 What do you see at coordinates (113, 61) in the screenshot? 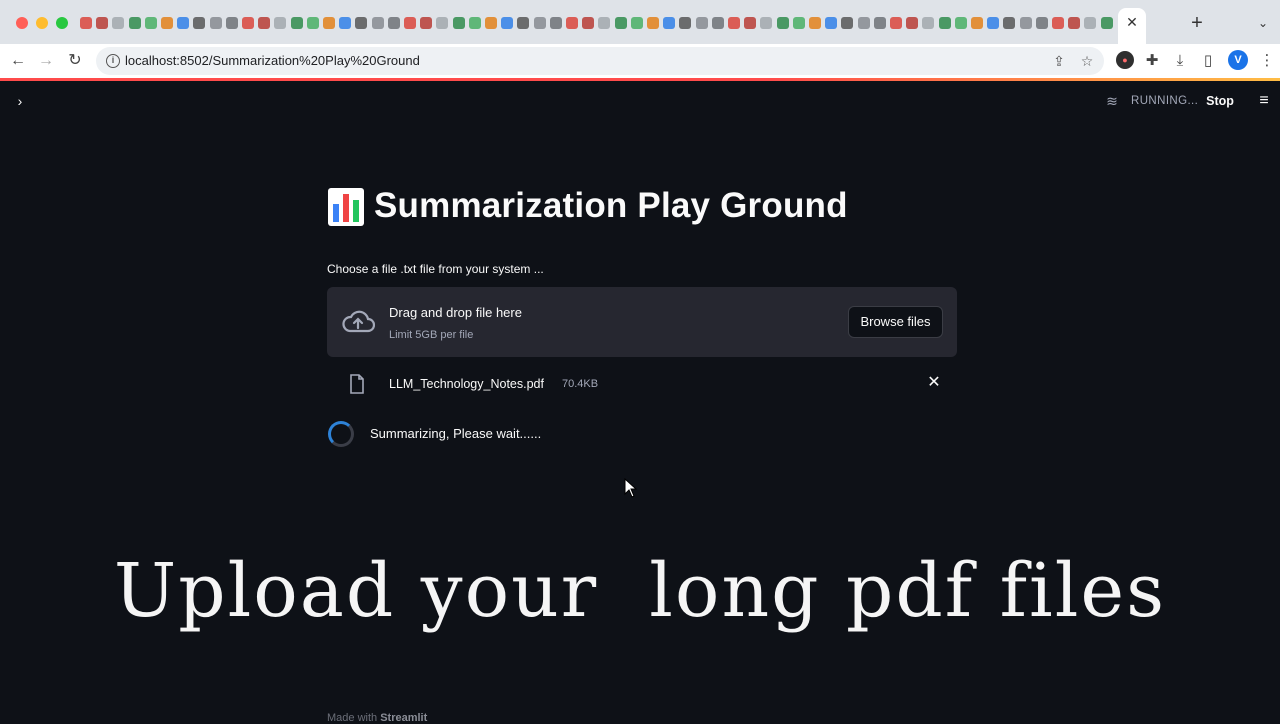
I see `site-info-icon: i` at bounding box center [113, 61].